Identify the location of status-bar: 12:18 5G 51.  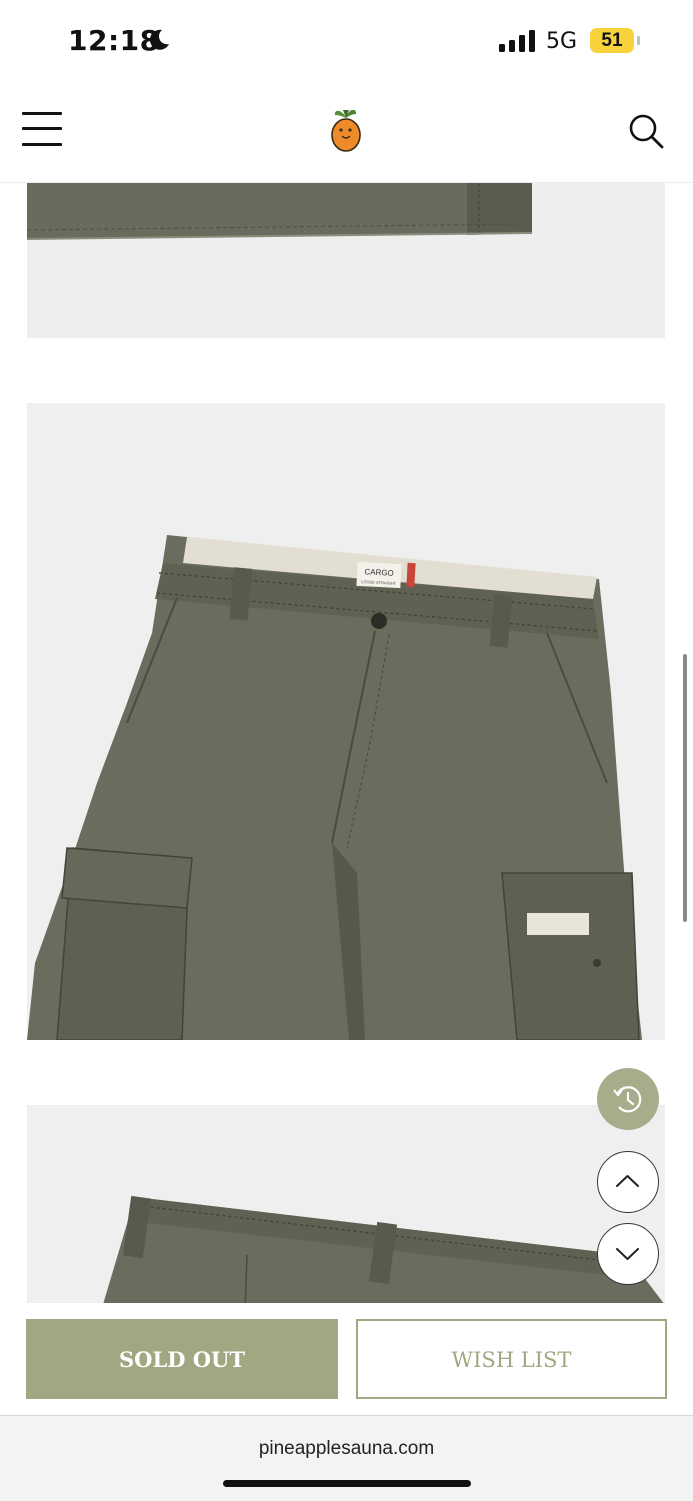
(346, 41).